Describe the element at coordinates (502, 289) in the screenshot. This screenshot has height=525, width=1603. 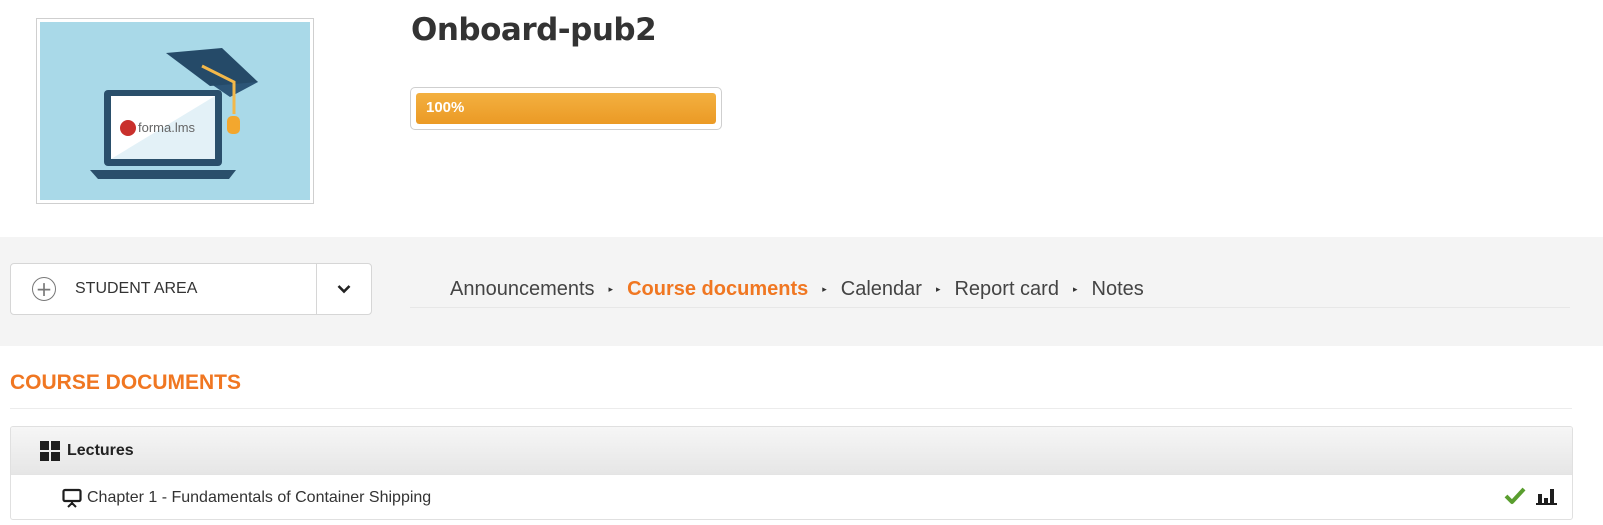
I see `tab-announcements: Announcements` at that location.